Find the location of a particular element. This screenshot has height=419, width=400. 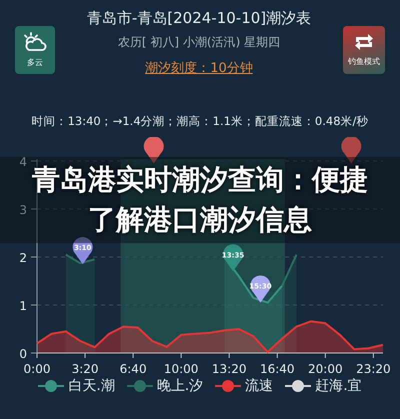

tide-info: 时间：13:40；→1.4分潮；潮高：1.1米；配重流速：0.48米/秒 is located at coordinates (200, 121).